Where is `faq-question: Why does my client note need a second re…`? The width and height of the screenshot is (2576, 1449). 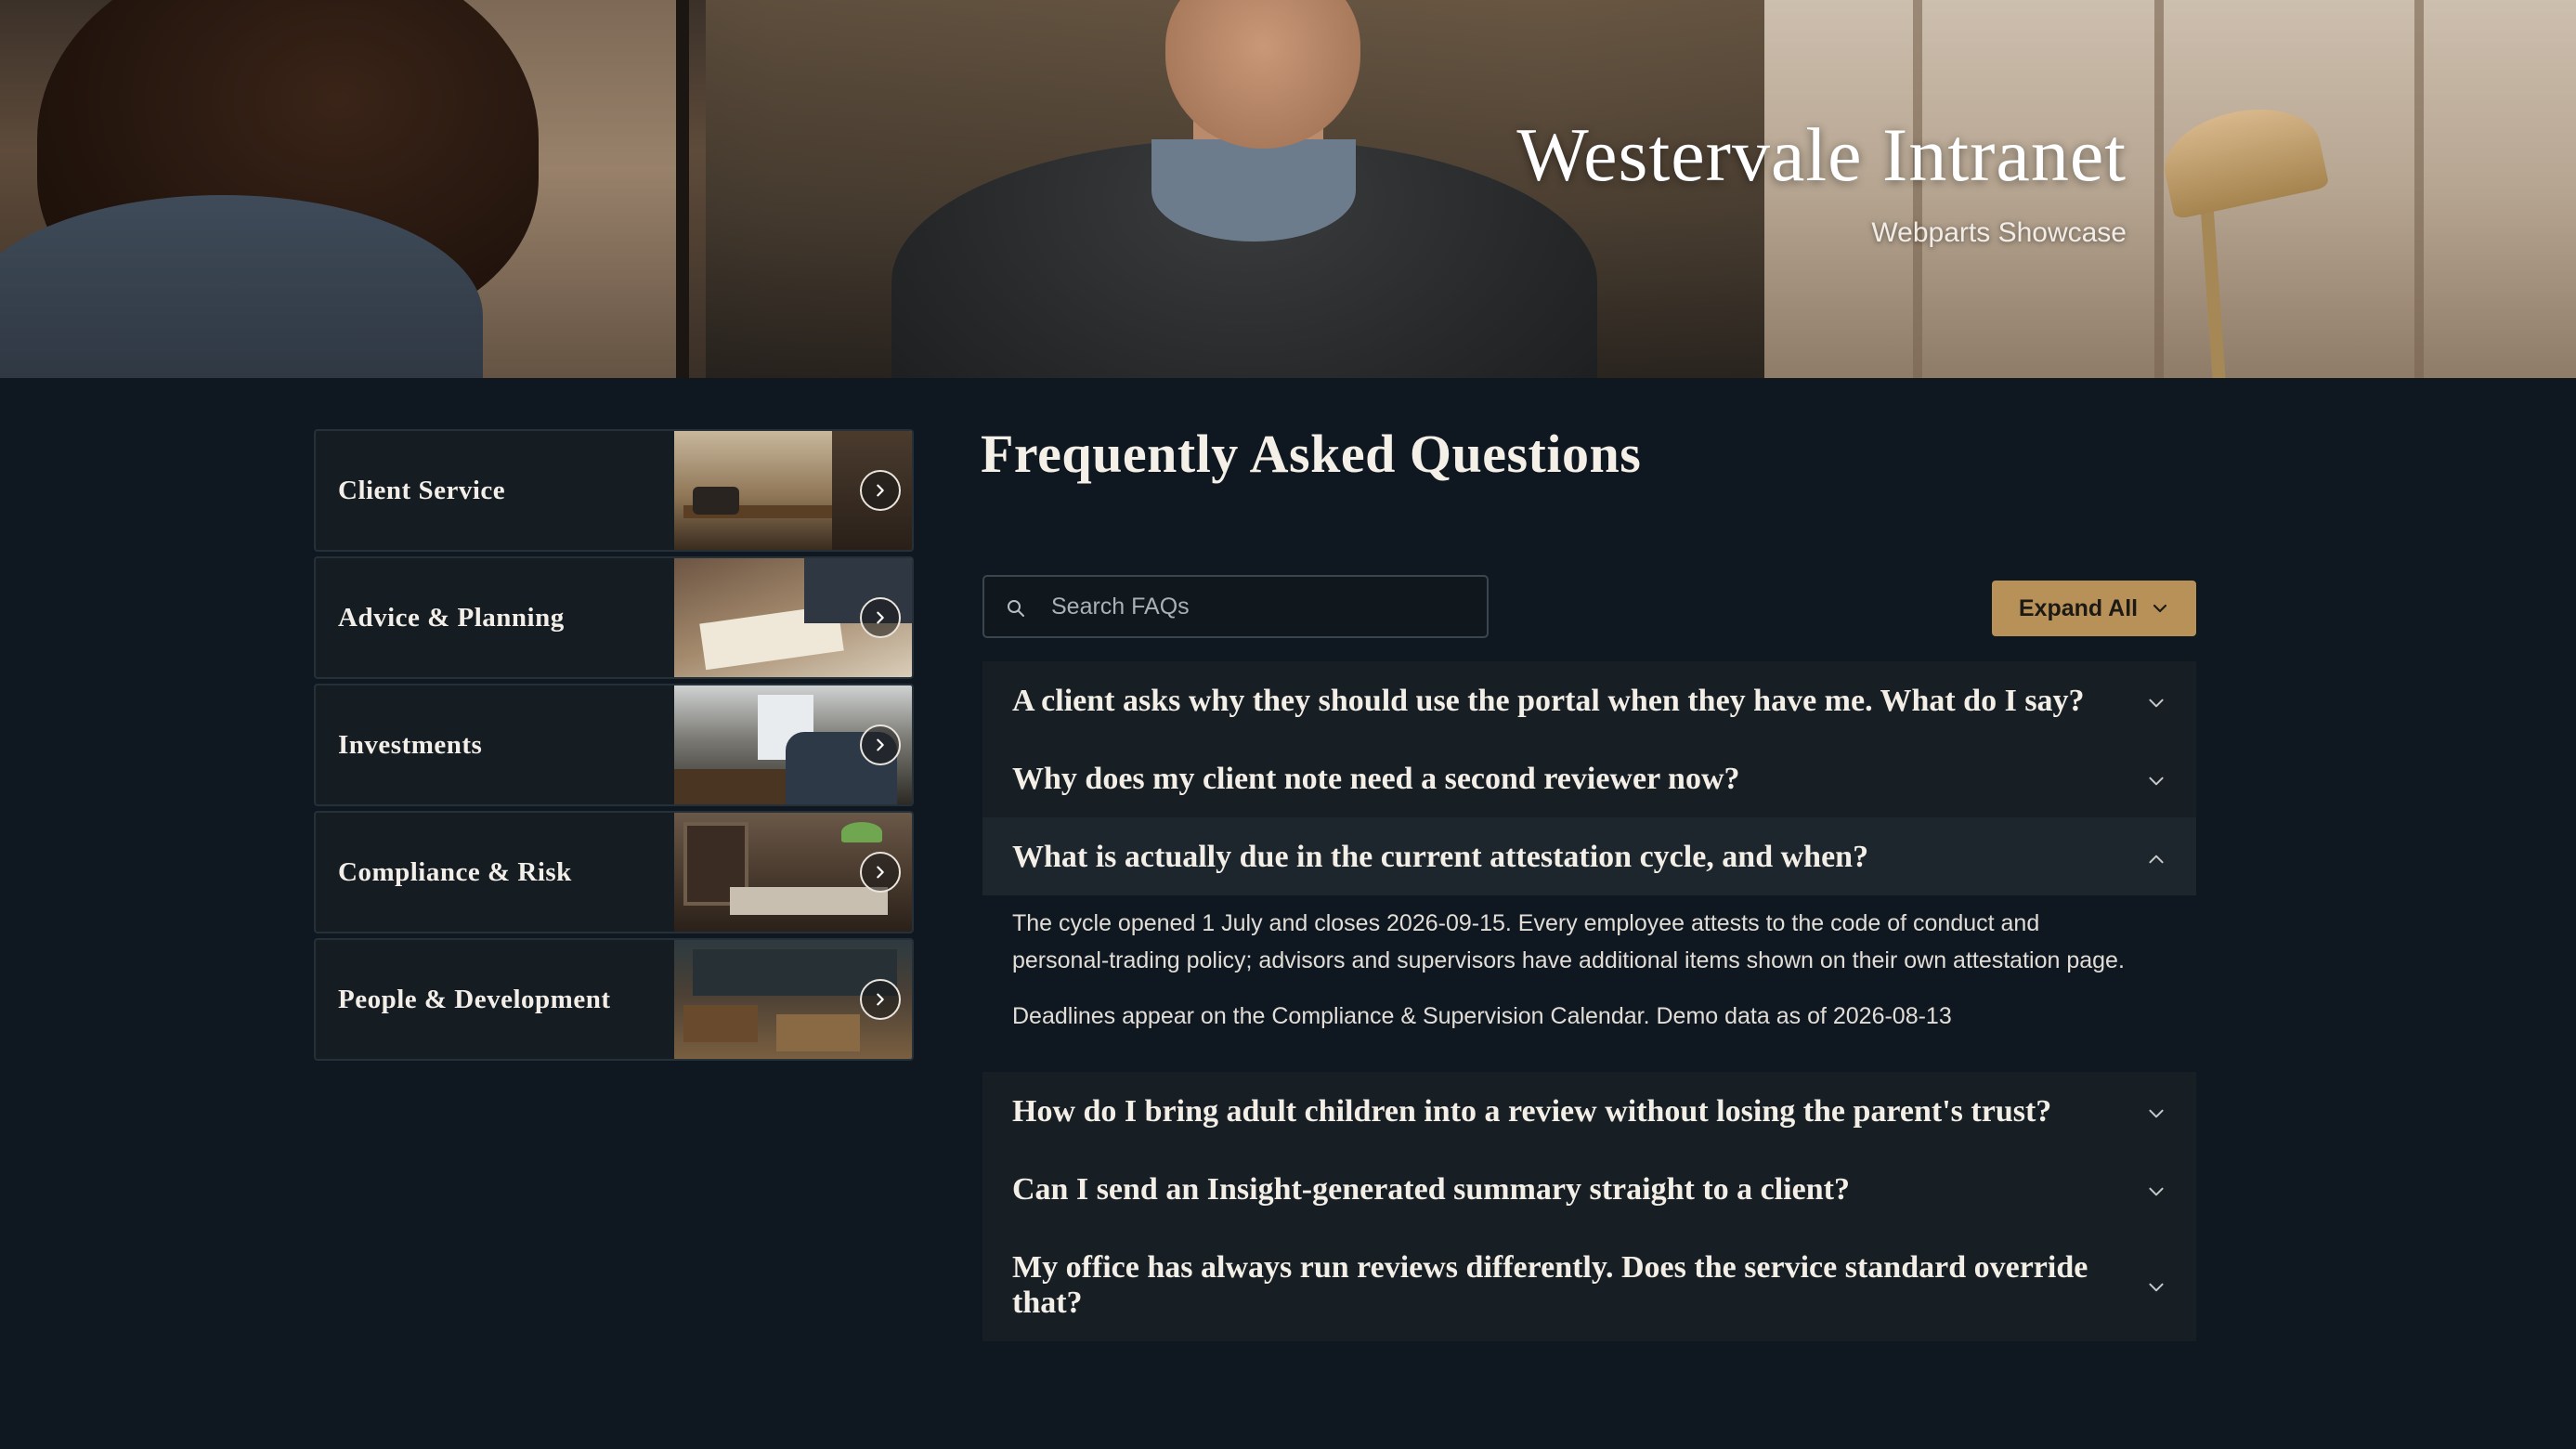 faq-question: Why does my client note need a second re… is located at coordinates (1589, 778).